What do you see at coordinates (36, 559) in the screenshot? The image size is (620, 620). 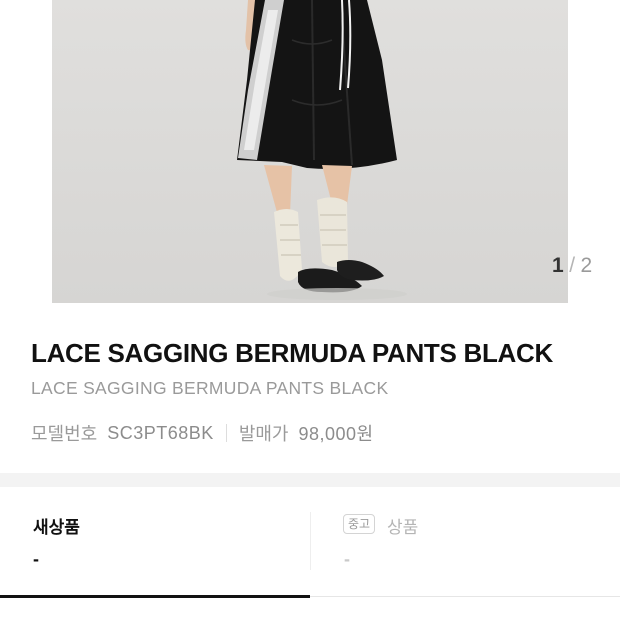 I see `tab-new-price: -` at bounding box center [36, 559].